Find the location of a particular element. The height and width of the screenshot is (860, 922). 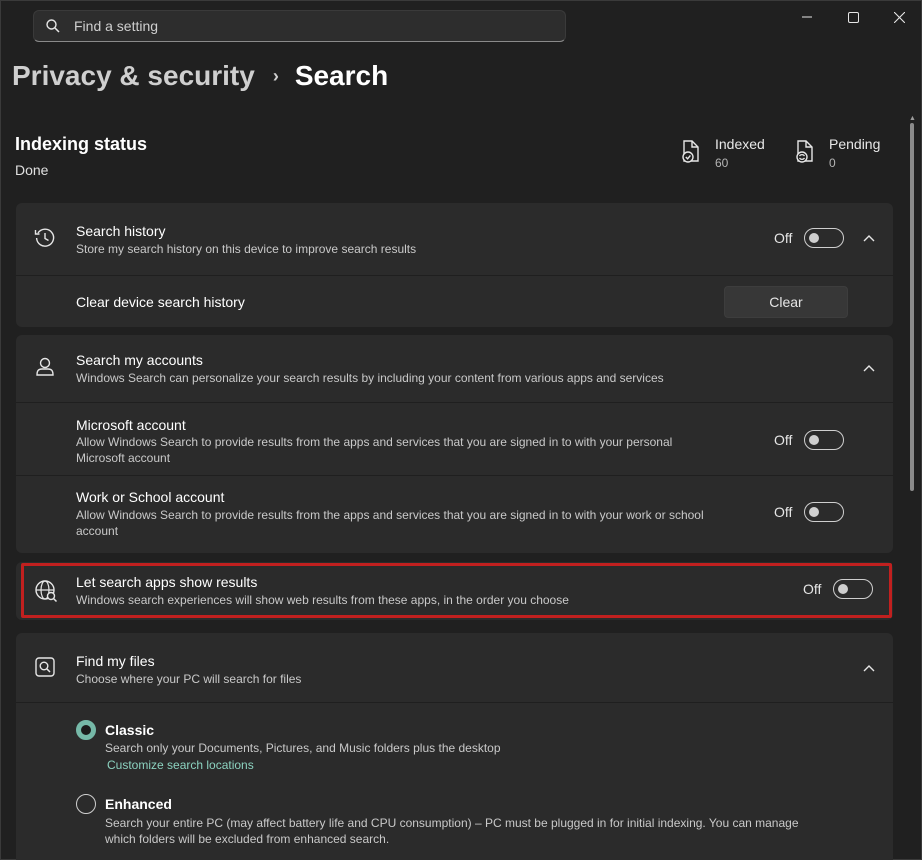

search-icon is located at coordinates (53, 26).